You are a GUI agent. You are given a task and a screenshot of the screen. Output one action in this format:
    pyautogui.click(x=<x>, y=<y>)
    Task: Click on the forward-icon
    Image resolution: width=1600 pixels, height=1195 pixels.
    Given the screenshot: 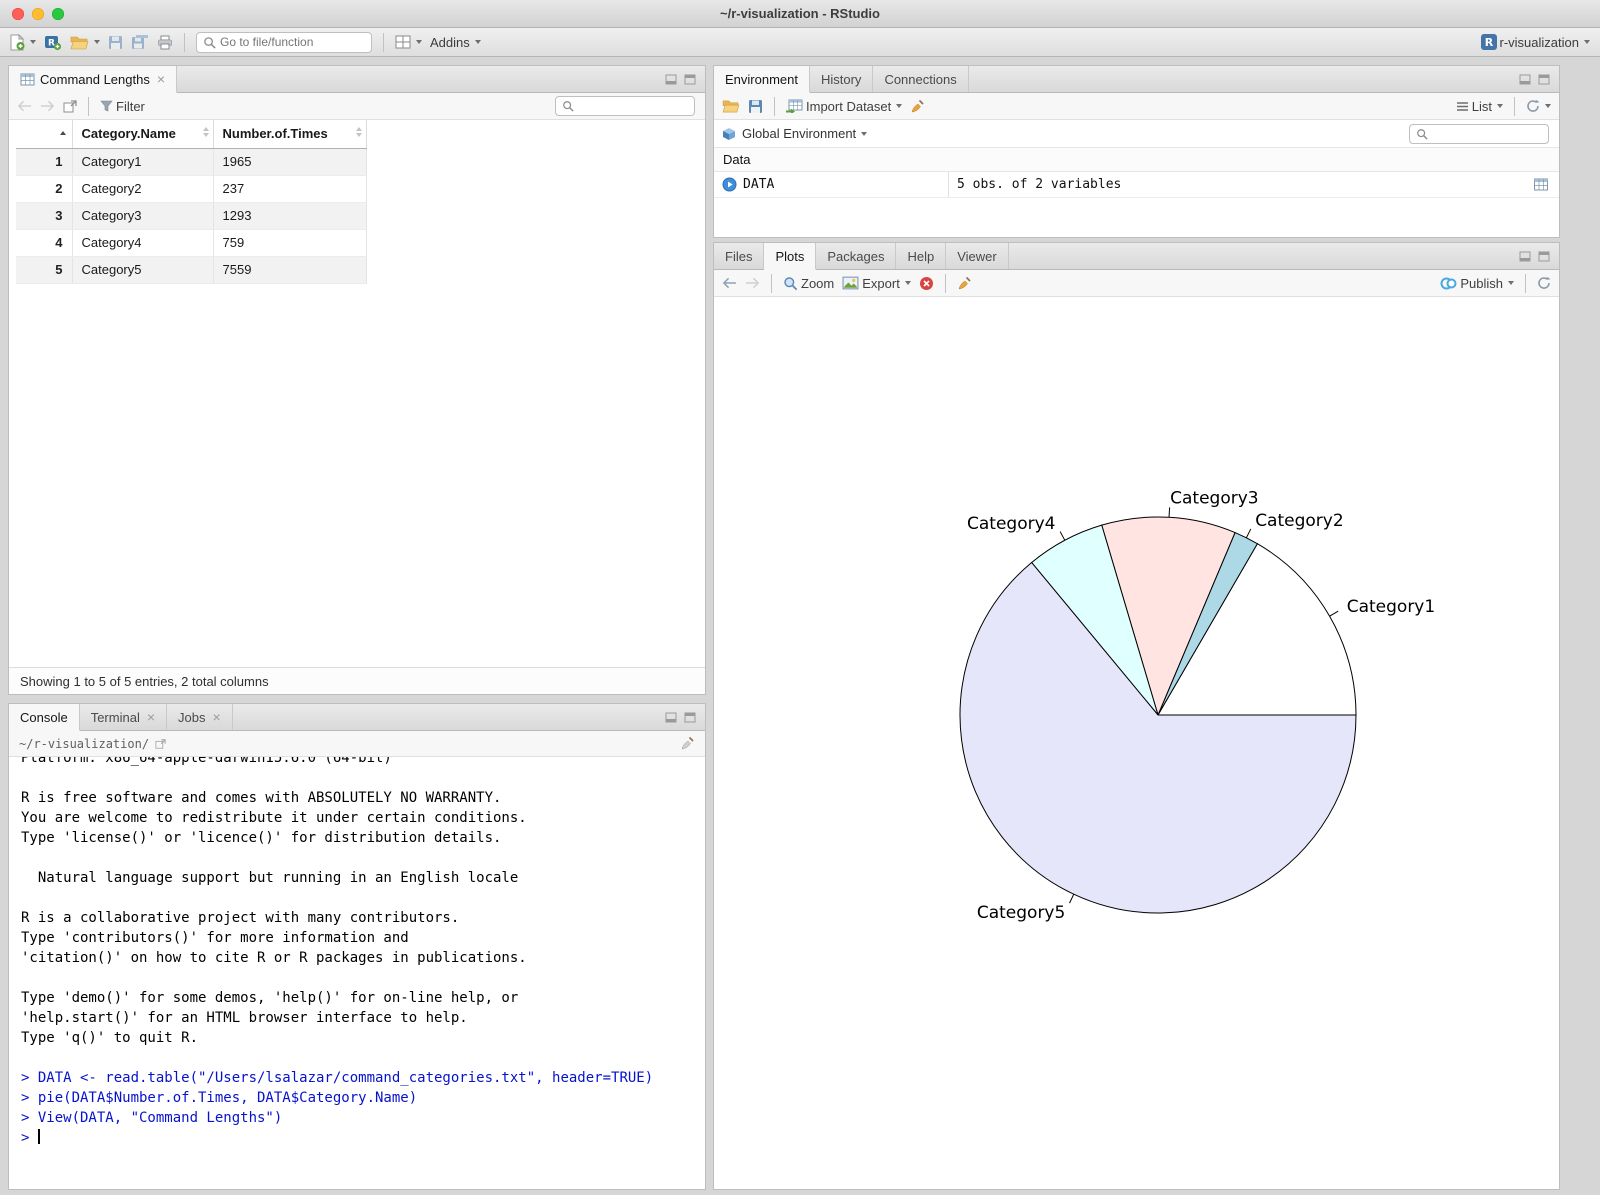 What is the action you would take?
    pyautogui.click(x=47, y=106)
    